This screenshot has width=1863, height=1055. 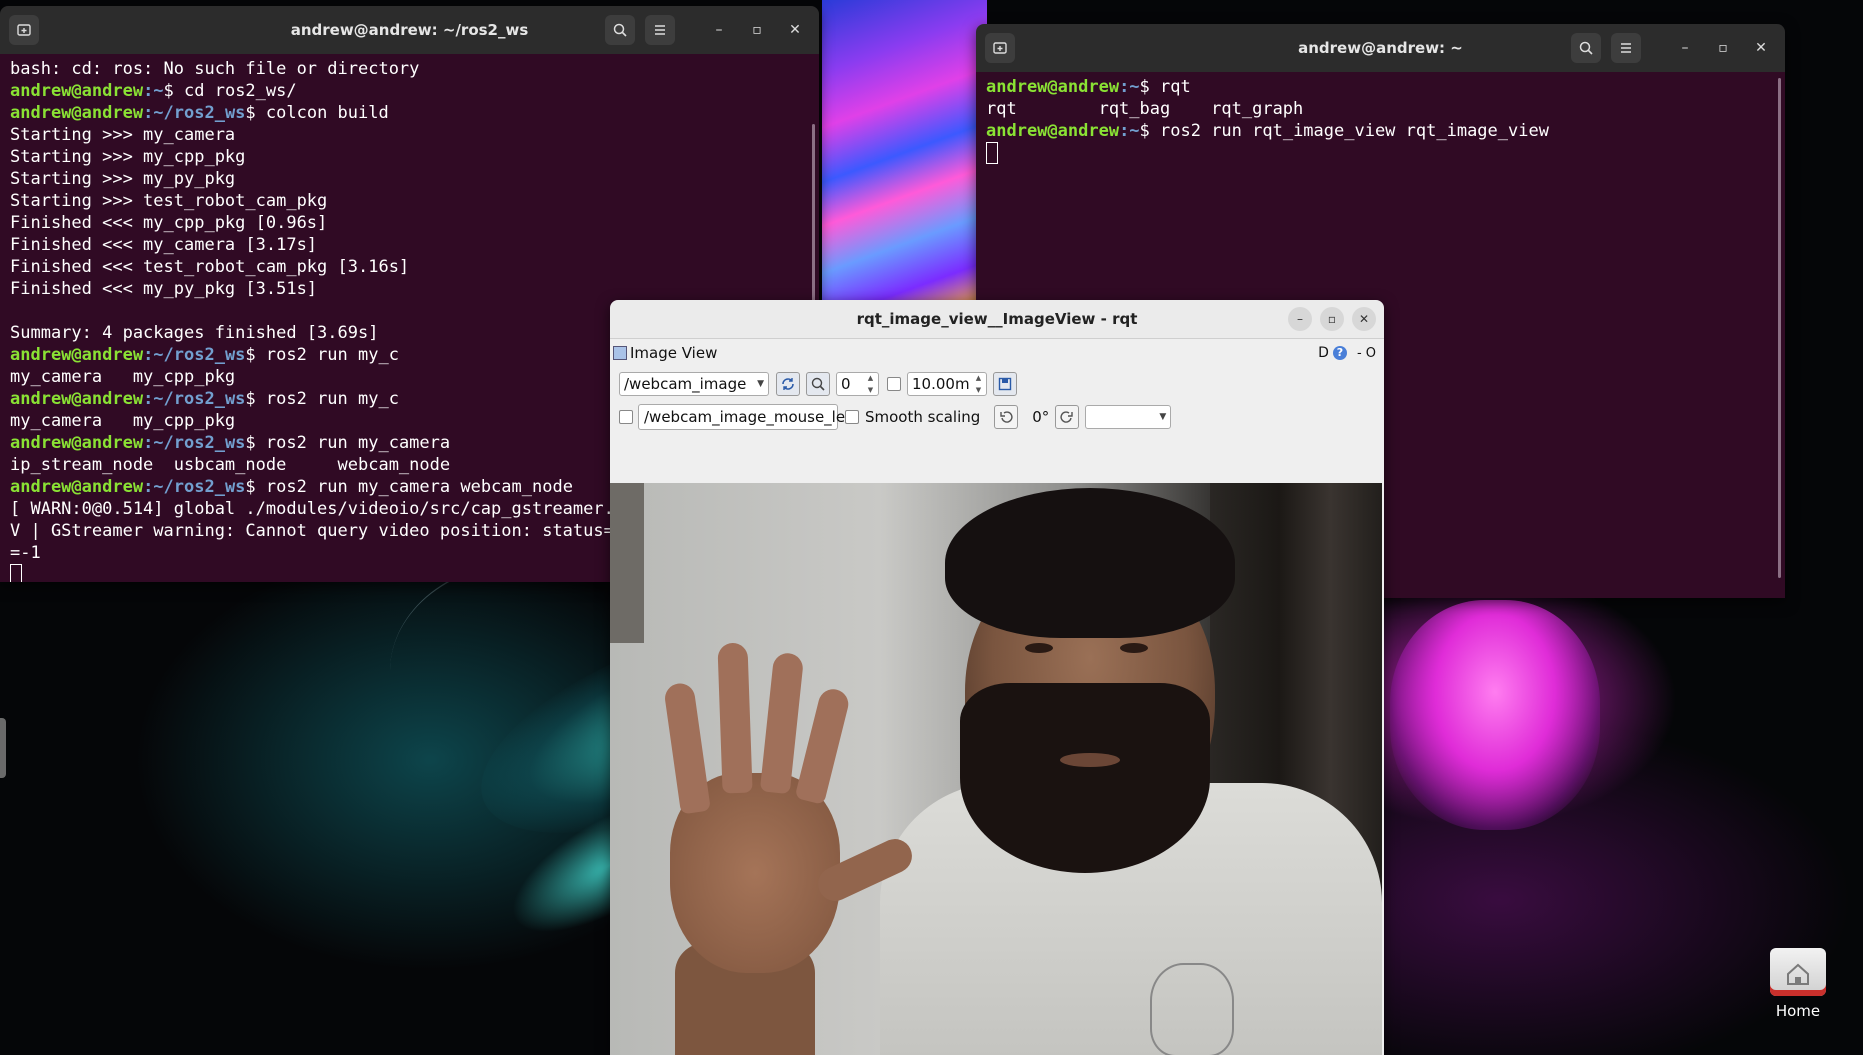 I want to click on line-text: Starting >>> my_py_pkg, so click(x=123, y=179).